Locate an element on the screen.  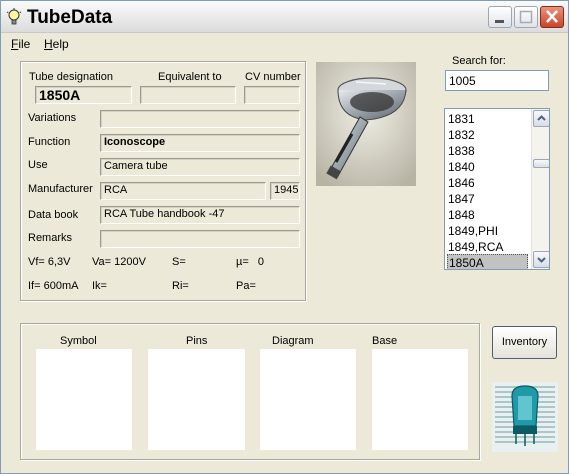
tube-designation-label: Tube designation is located at coordinates (71, 77).